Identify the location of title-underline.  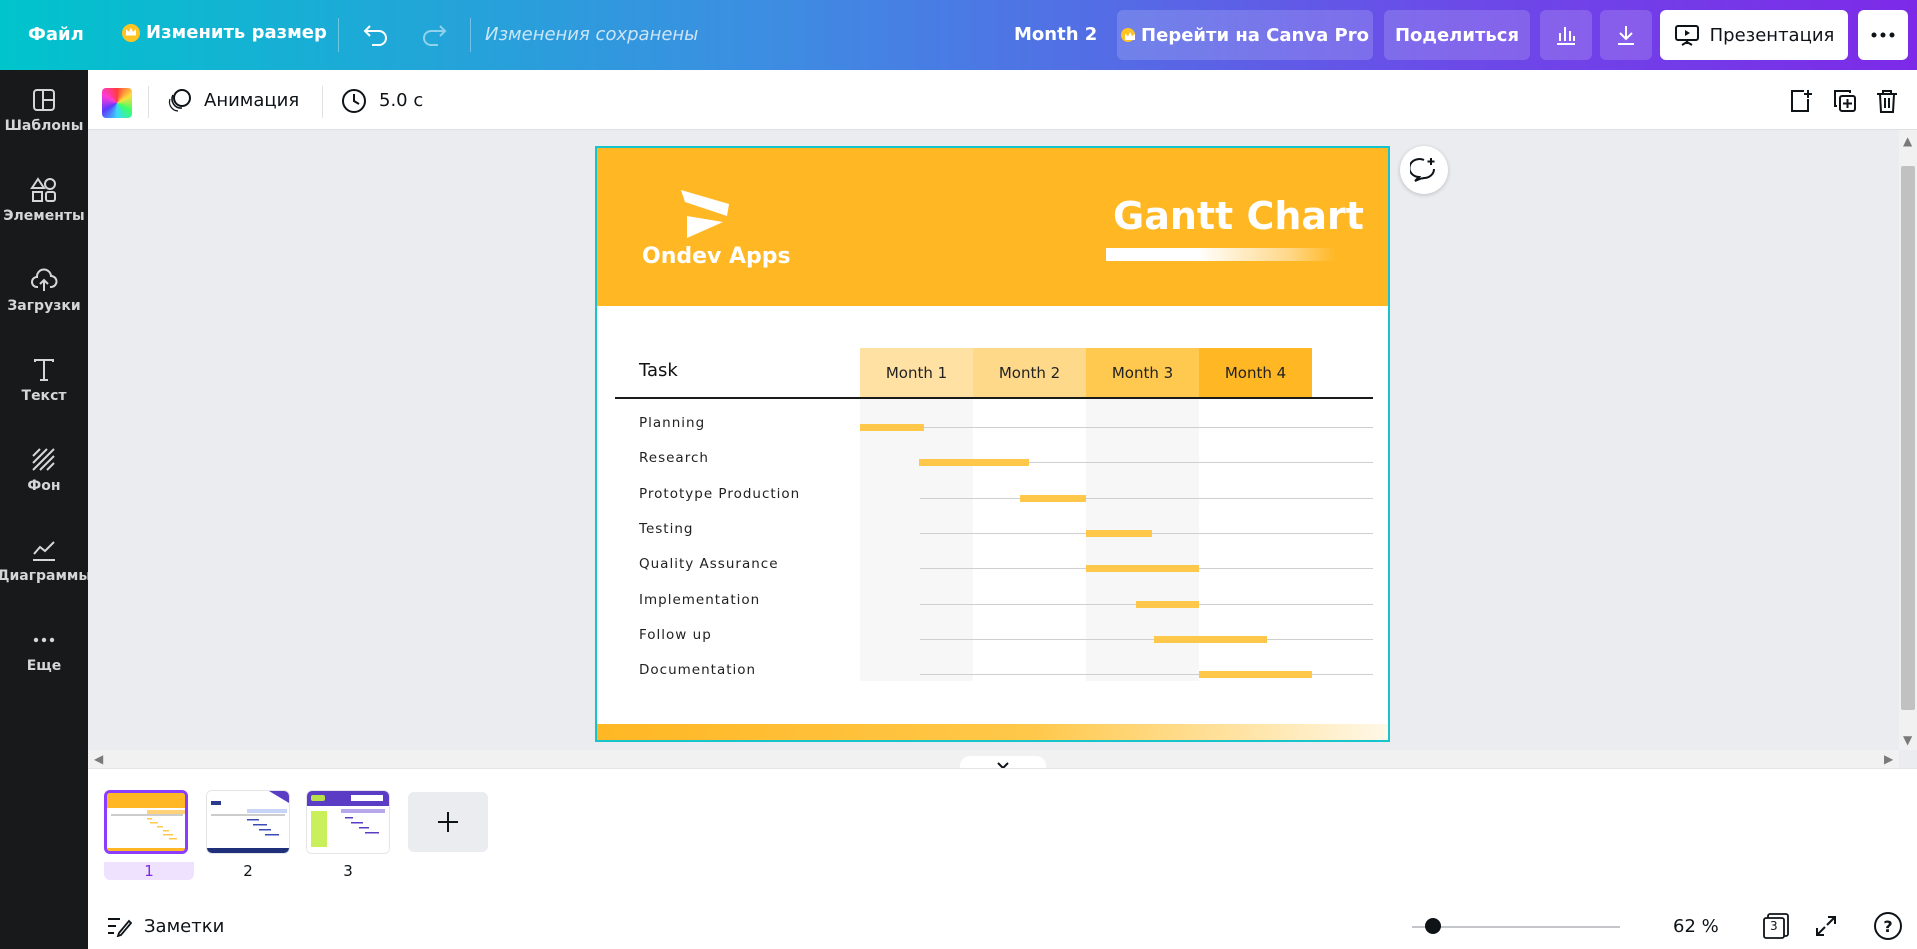
(1221, 254).